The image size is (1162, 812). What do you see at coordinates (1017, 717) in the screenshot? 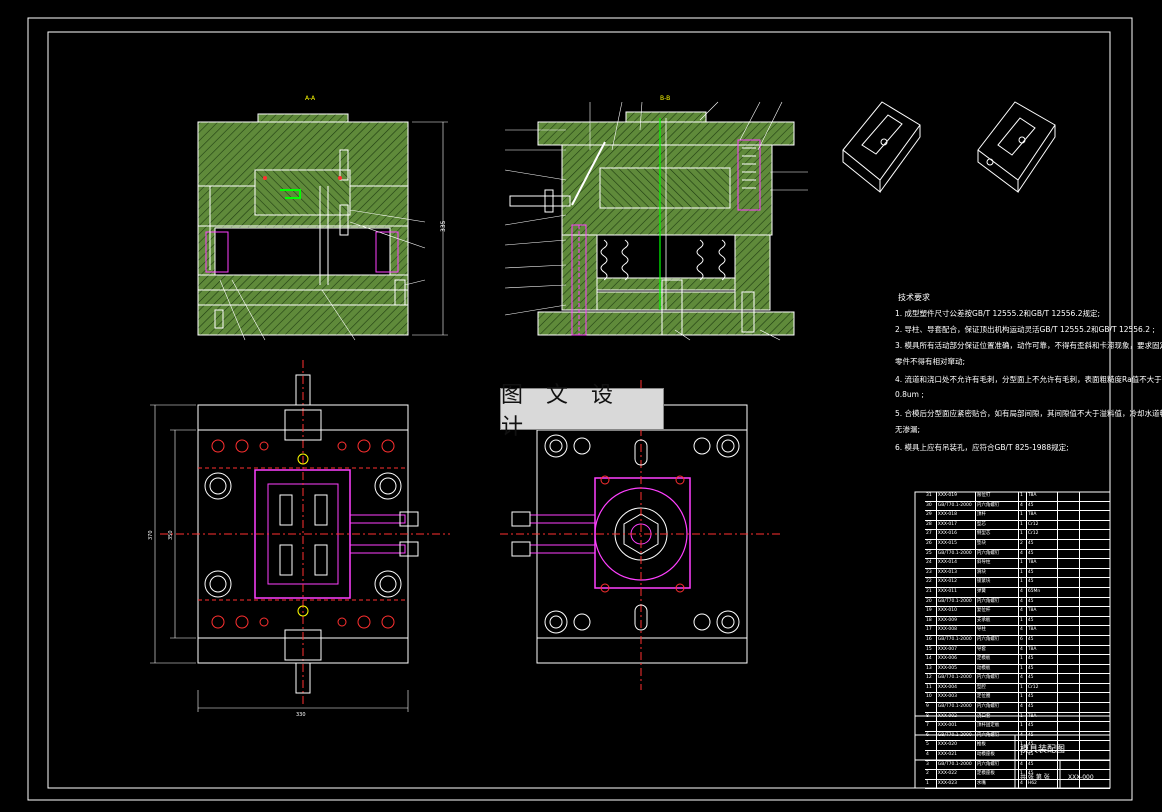
I see `bom-row: 8 XXX-002 浇口套 1 T8A` at bounding box center [1017, 717].